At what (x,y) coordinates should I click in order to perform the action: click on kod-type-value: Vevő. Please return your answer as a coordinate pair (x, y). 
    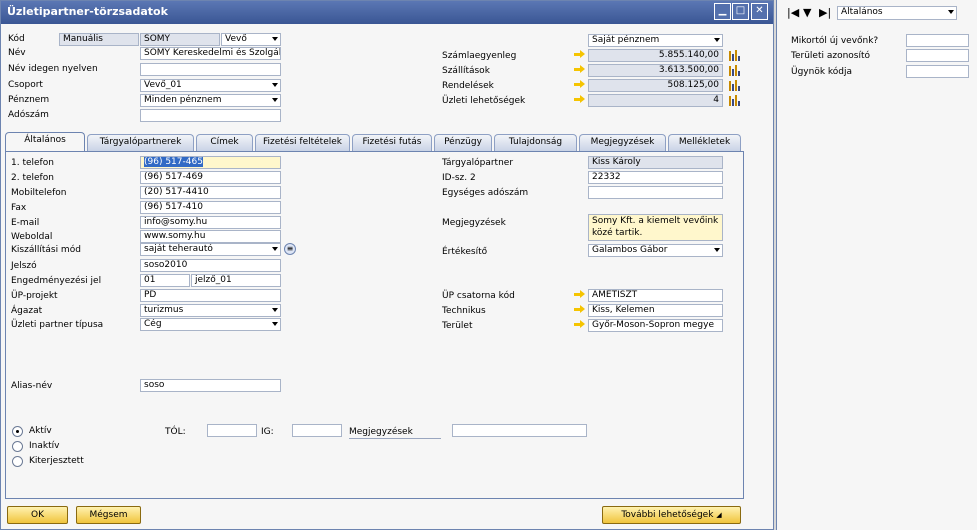
    Looking at the image, I should click on (236, 39).